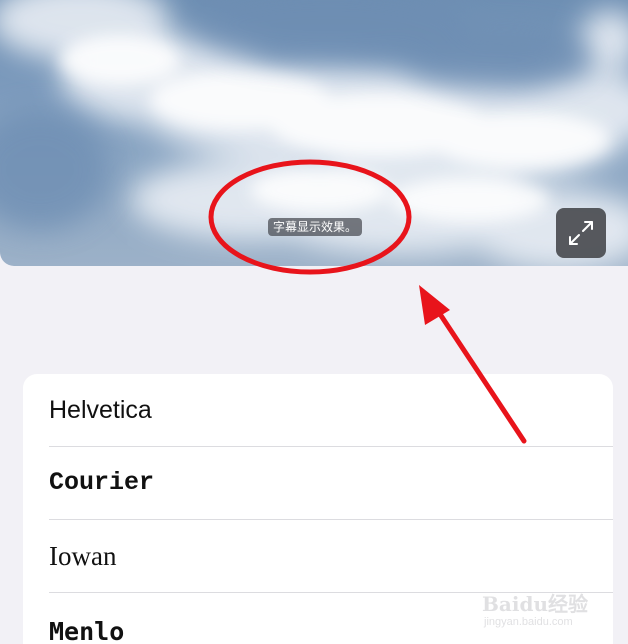 This screenshot has height=644, width=628. I want to click on expand-arrows-icon, so click(581, 233).